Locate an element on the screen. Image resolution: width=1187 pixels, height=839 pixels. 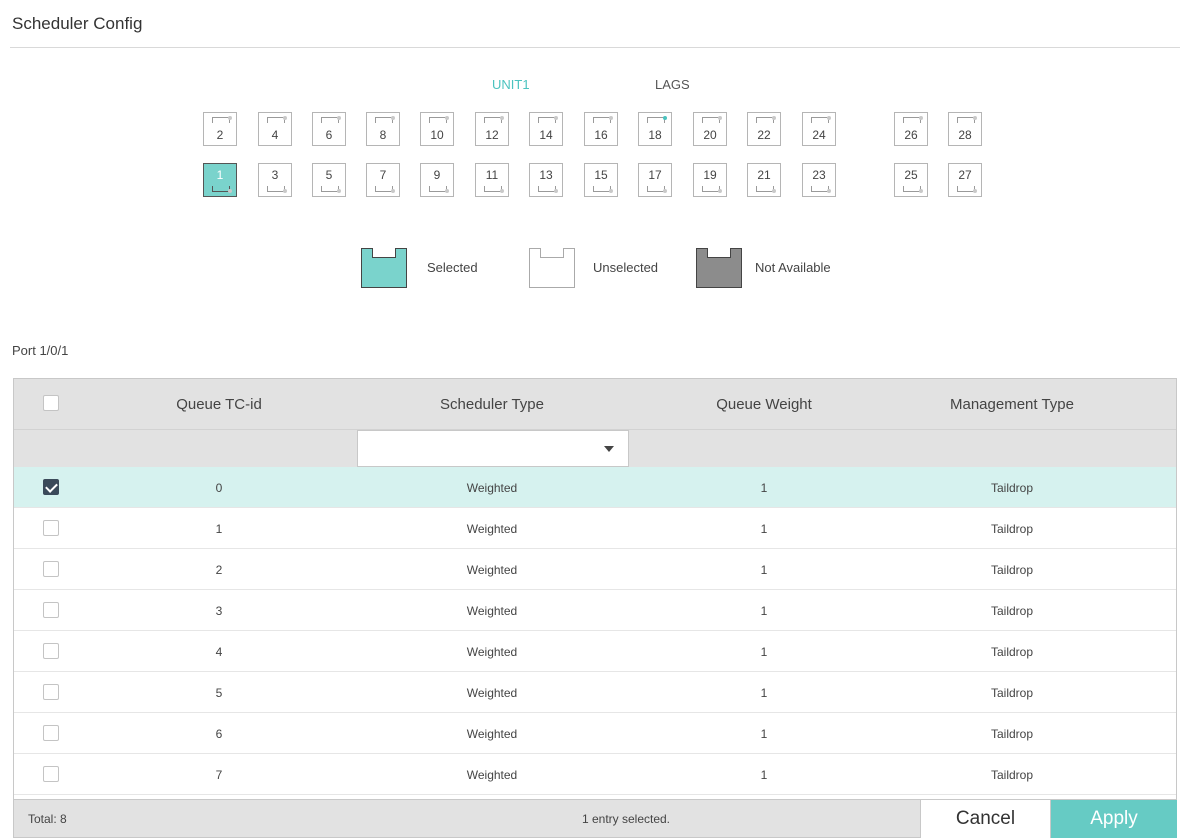
header-scheduler-type: Scheduler Type is located at coordinates (492, 404).